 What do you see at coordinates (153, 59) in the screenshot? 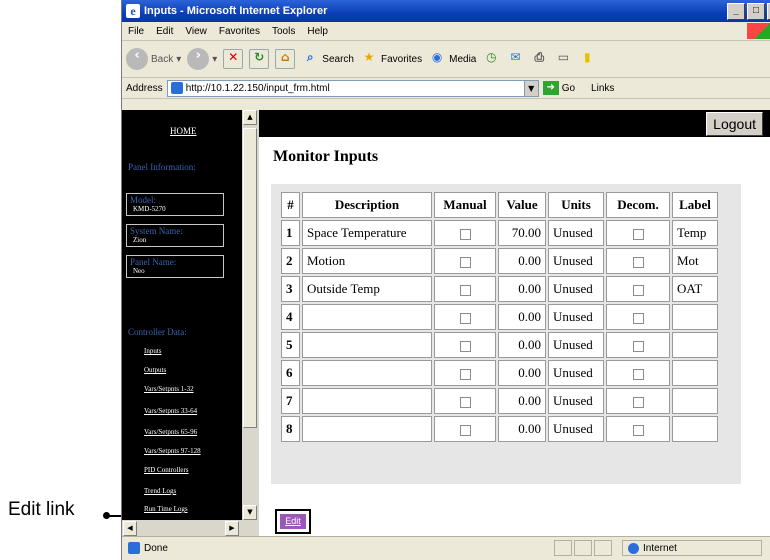
I see `back-button: ‹ Back ▾` at bounding box center [153, 59].